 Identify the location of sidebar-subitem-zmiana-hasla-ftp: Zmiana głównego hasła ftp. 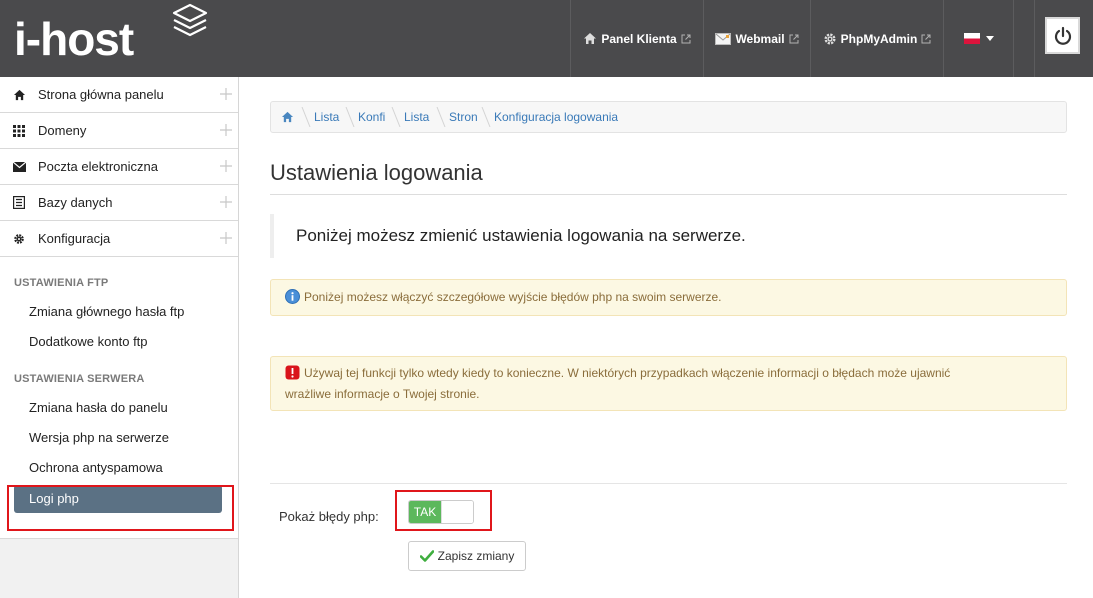
(119, 312).